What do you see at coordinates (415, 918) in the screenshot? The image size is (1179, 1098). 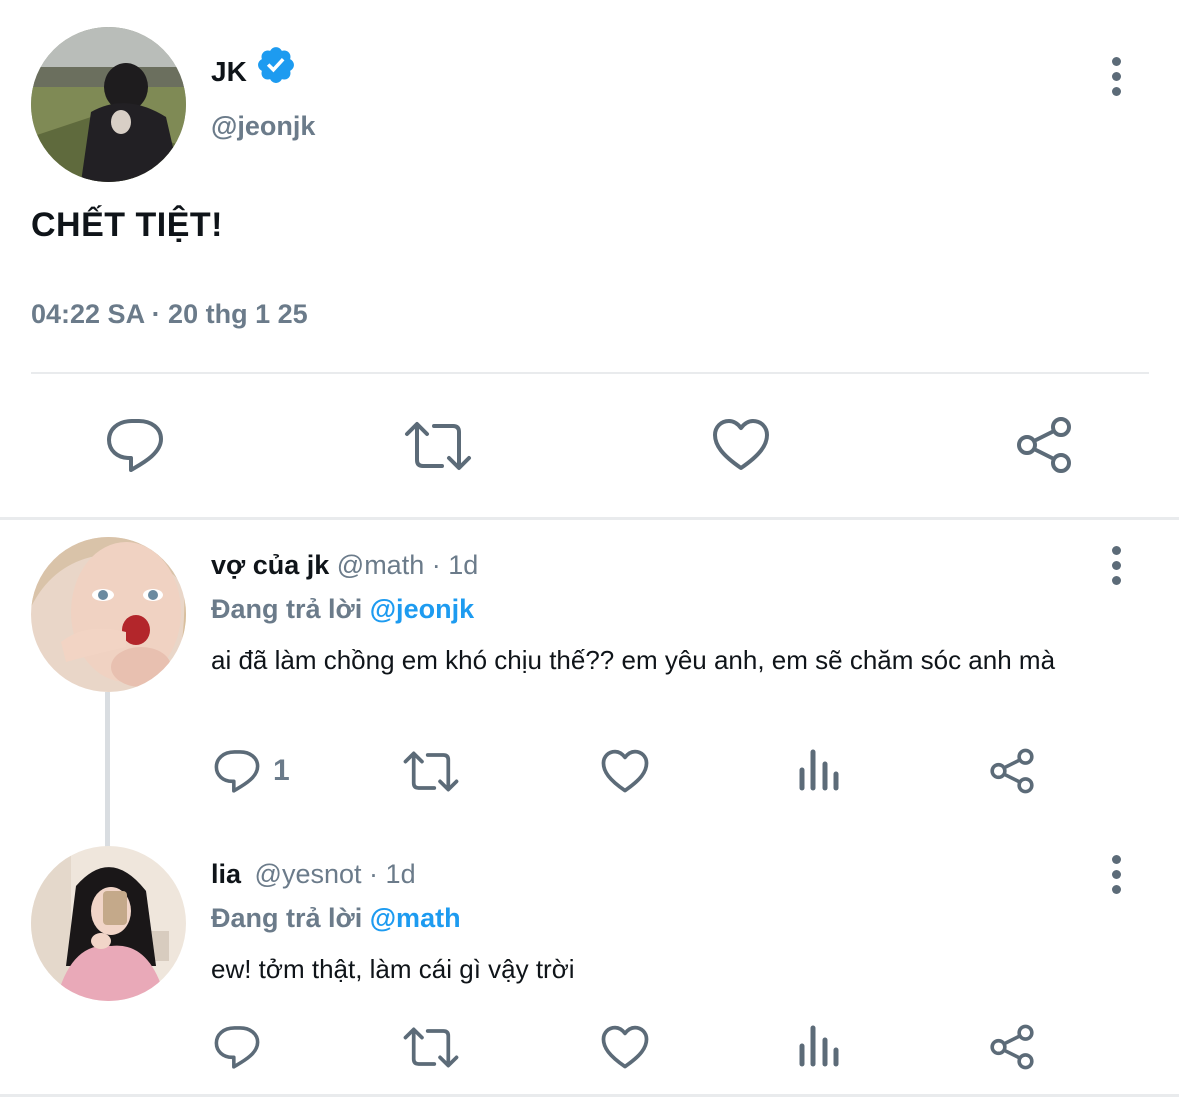 I see `replying-to-handle: @math` at bounding box center [415, 918].